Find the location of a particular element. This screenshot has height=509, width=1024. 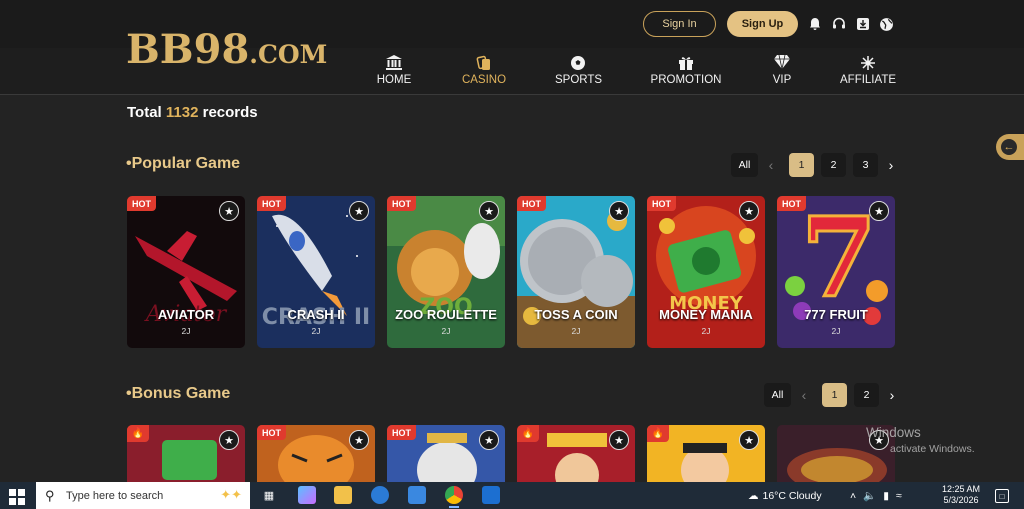

game-card-toss-a-coin: HOT ★ TOSS A COIN 2J is located at coordinates (576, 272).